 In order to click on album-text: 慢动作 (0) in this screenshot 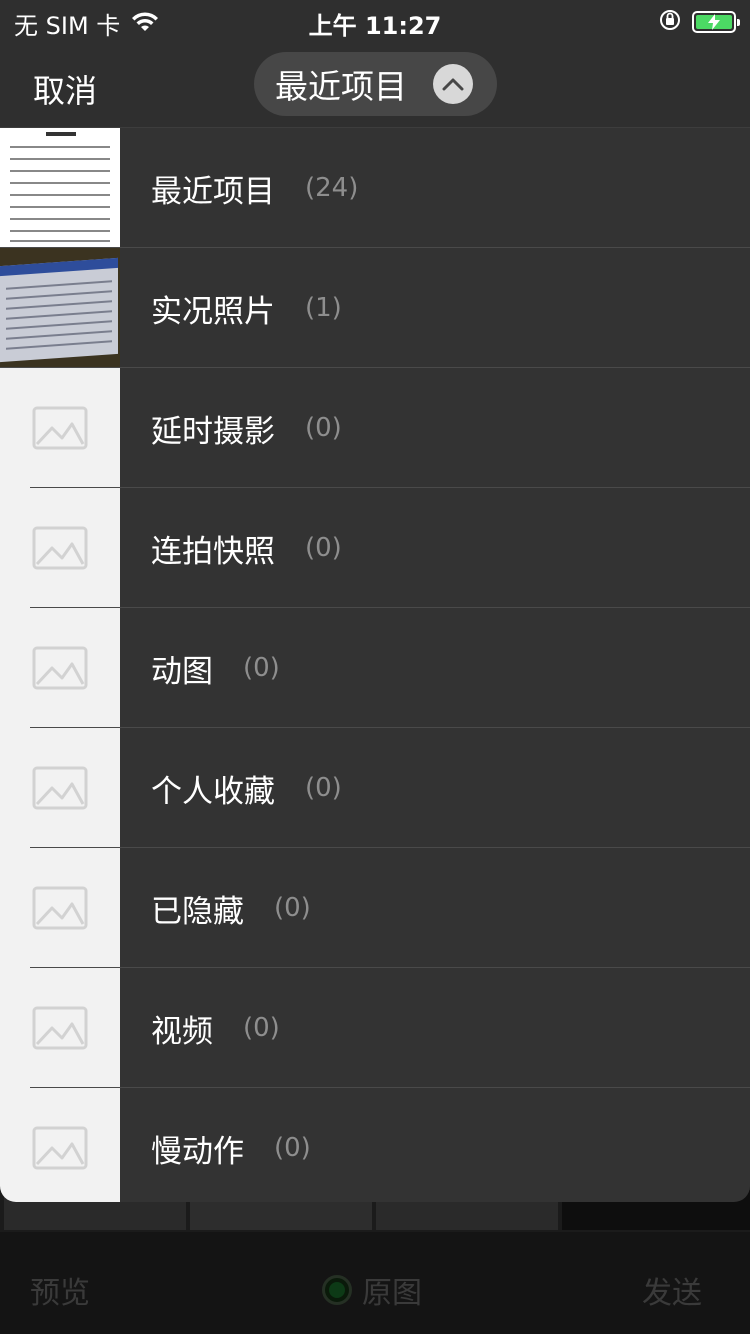, I will do `click(231, 1145)`.